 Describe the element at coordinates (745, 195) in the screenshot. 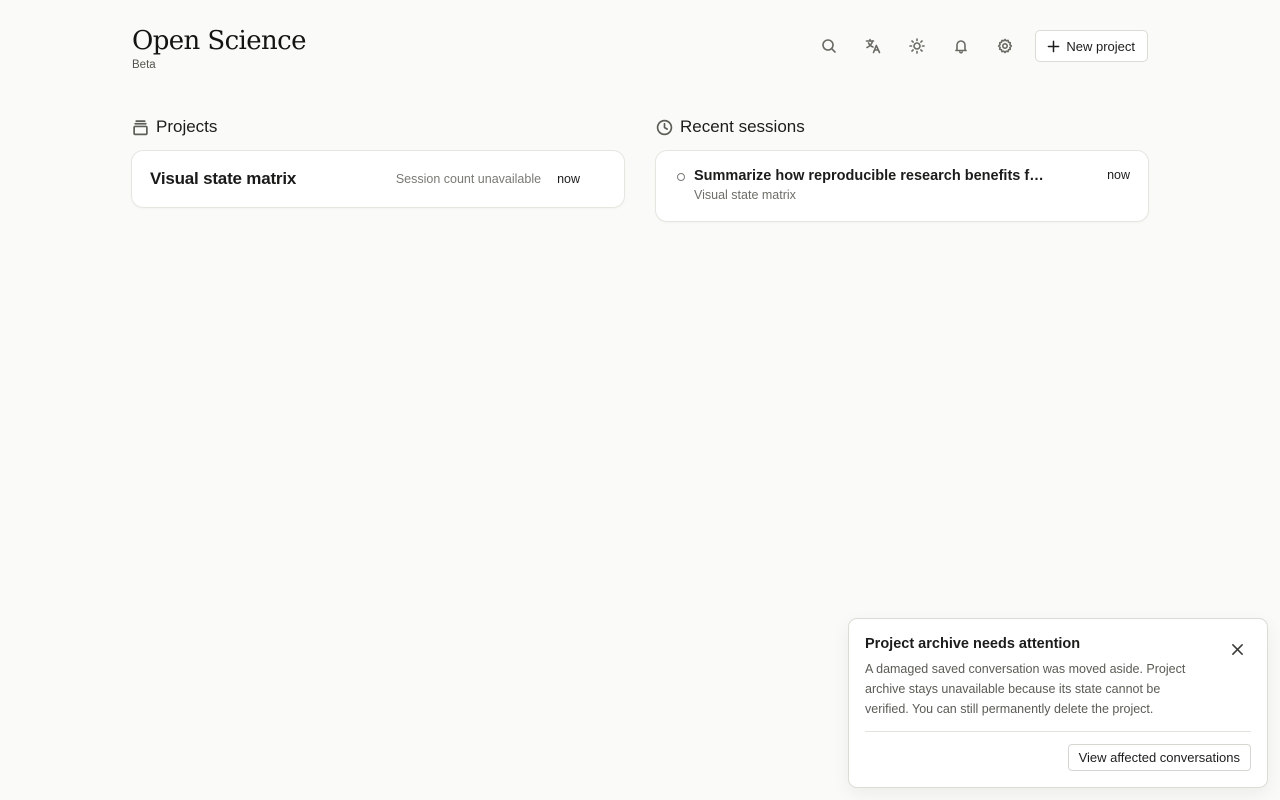

I see `session-project-name: Visual state matrix` at that location.